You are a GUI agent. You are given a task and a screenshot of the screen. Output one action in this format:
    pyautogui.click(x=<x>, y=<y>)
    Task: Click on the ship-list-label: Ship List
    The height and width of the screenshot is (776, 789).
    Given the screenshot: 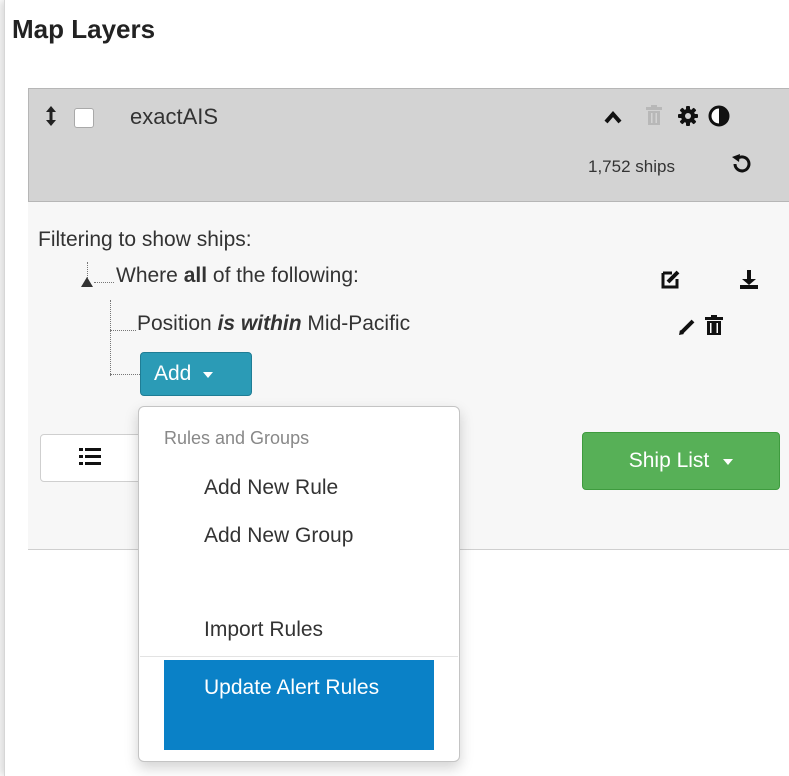 What is the action you would take?
    pyautogui.click(x=669, y=460)
    